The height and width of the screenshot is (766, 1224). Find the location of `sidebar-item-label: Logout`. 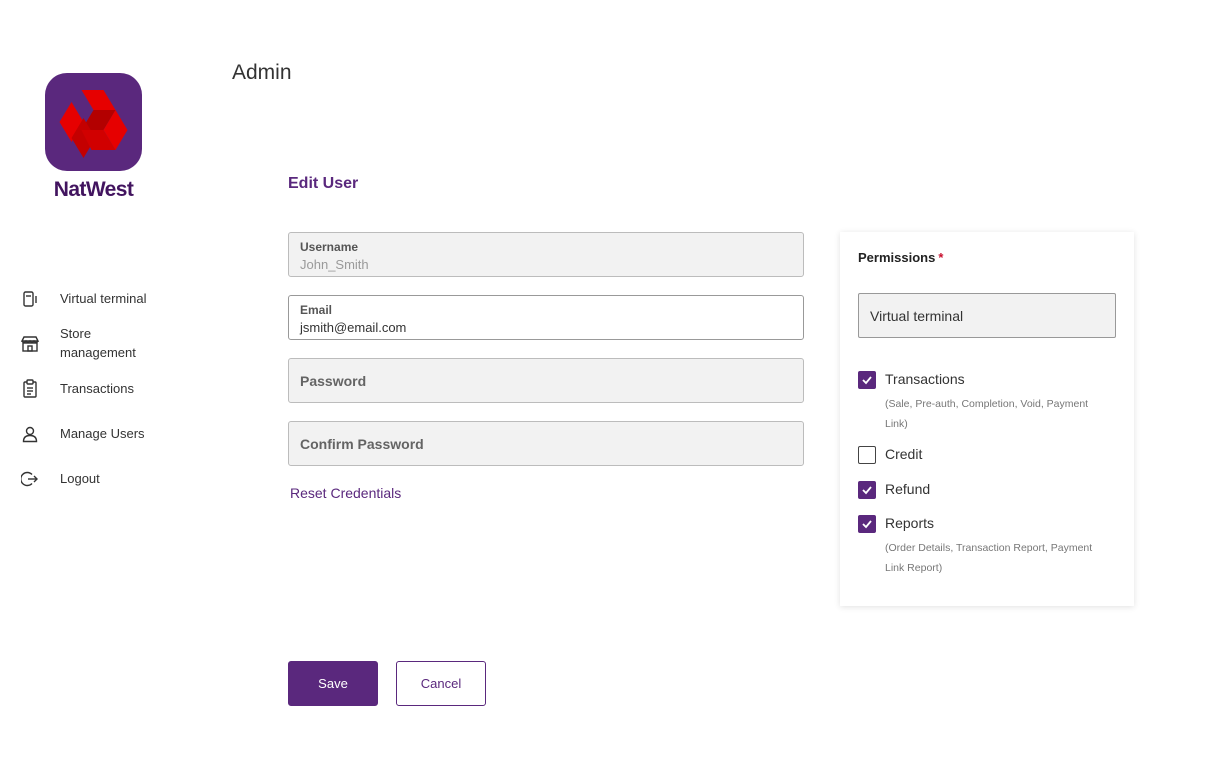

sidebar-item-label: Logout is located at coordinates (80, 478).